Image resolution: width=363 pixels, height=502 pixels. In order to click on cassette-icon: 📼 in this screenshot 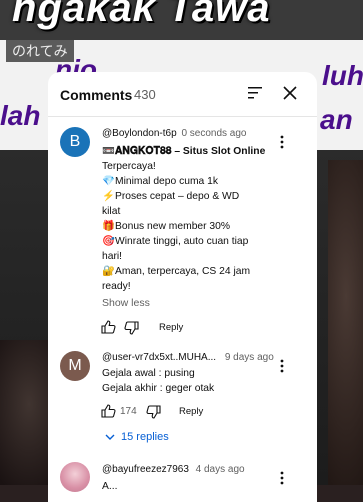, I will do `click(108, 151)`.